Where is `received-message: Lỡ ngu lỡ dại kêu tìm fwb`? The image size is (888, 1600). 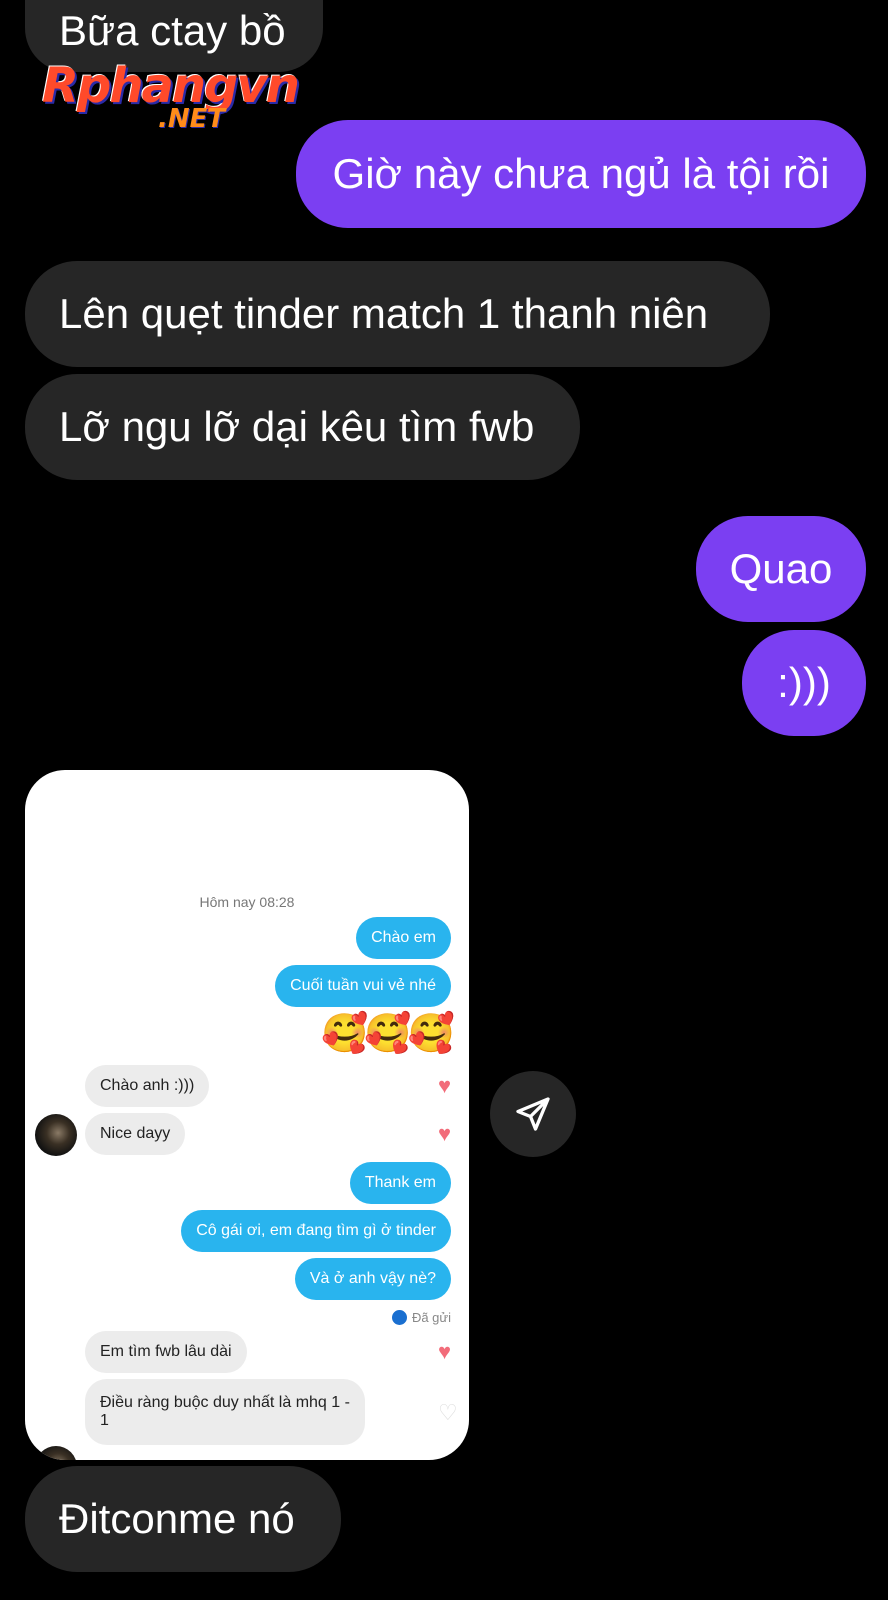 received-message: Lỡ ngu lỡ dại kêu tìm fwb is located at coordinates (302, 427).